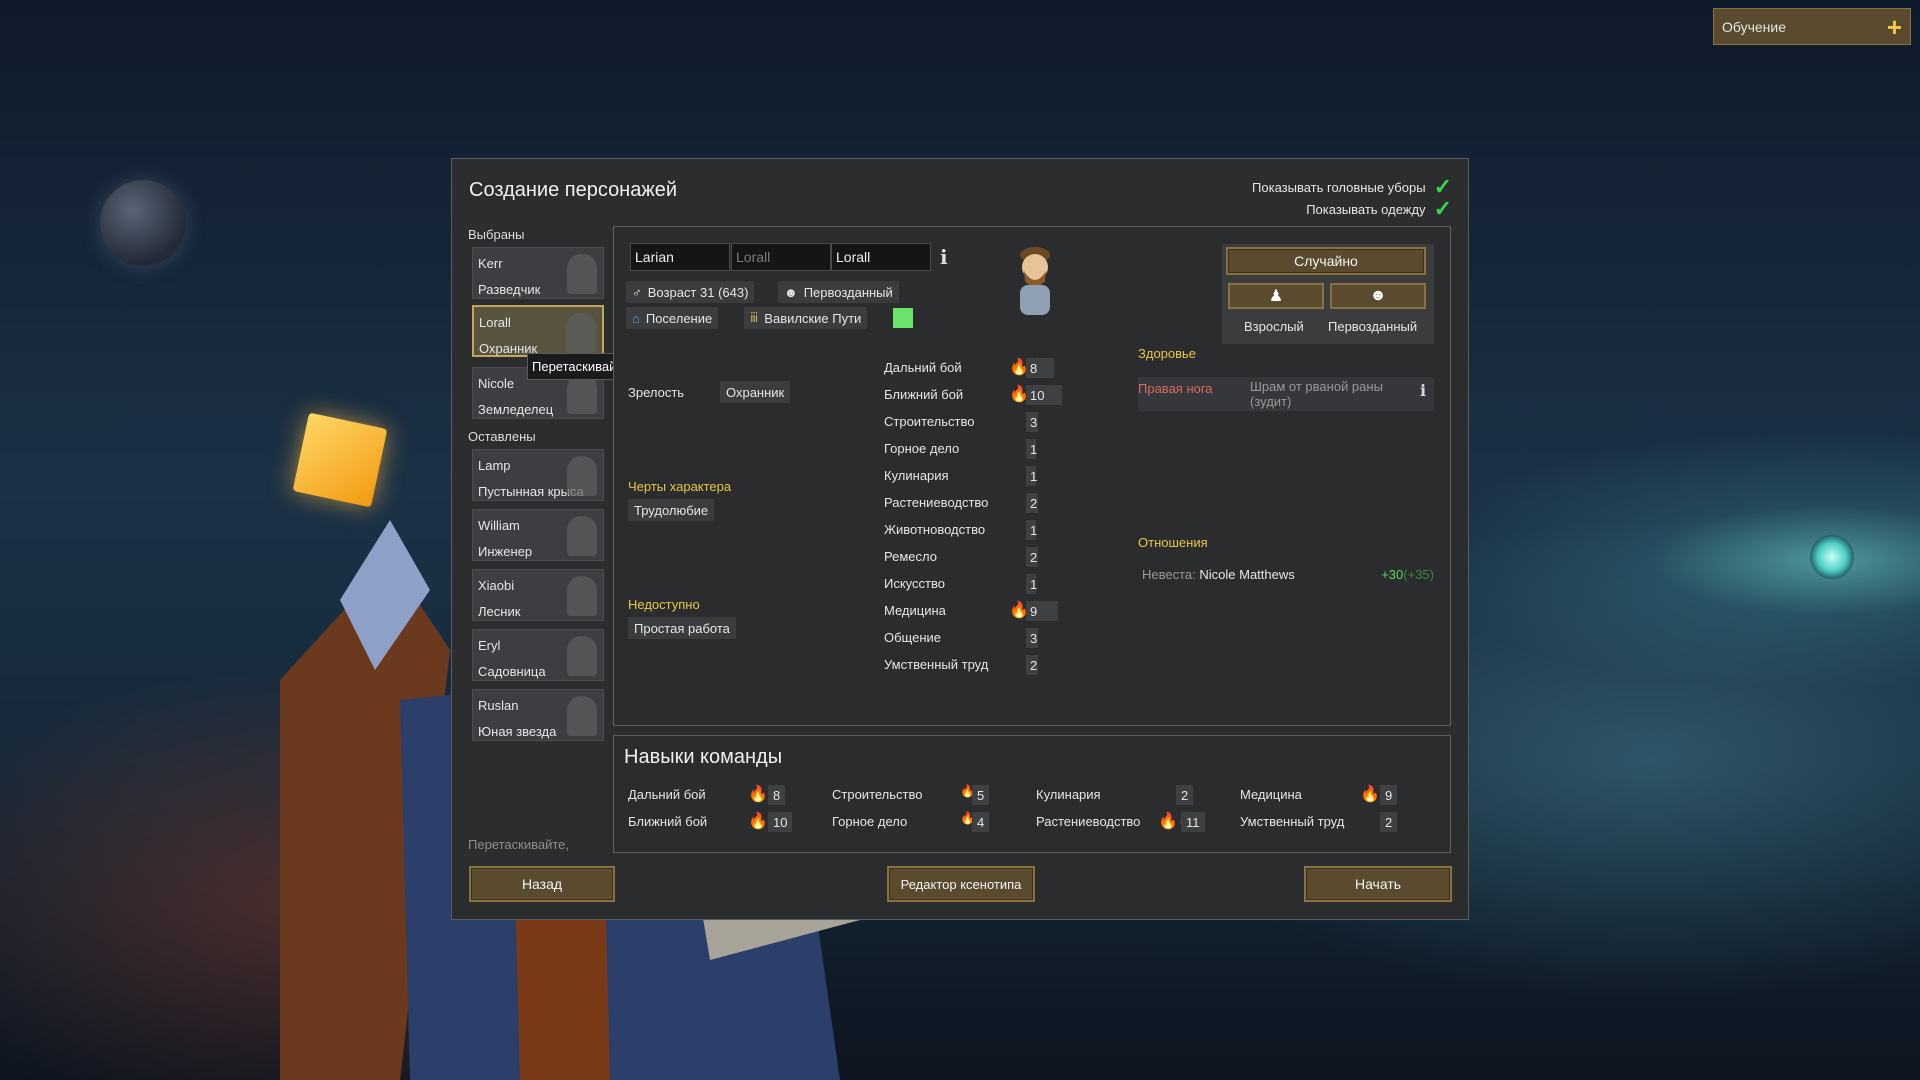 The image size is (1920, 1080). I want to click on back-button: Назад, so click(542, 884).